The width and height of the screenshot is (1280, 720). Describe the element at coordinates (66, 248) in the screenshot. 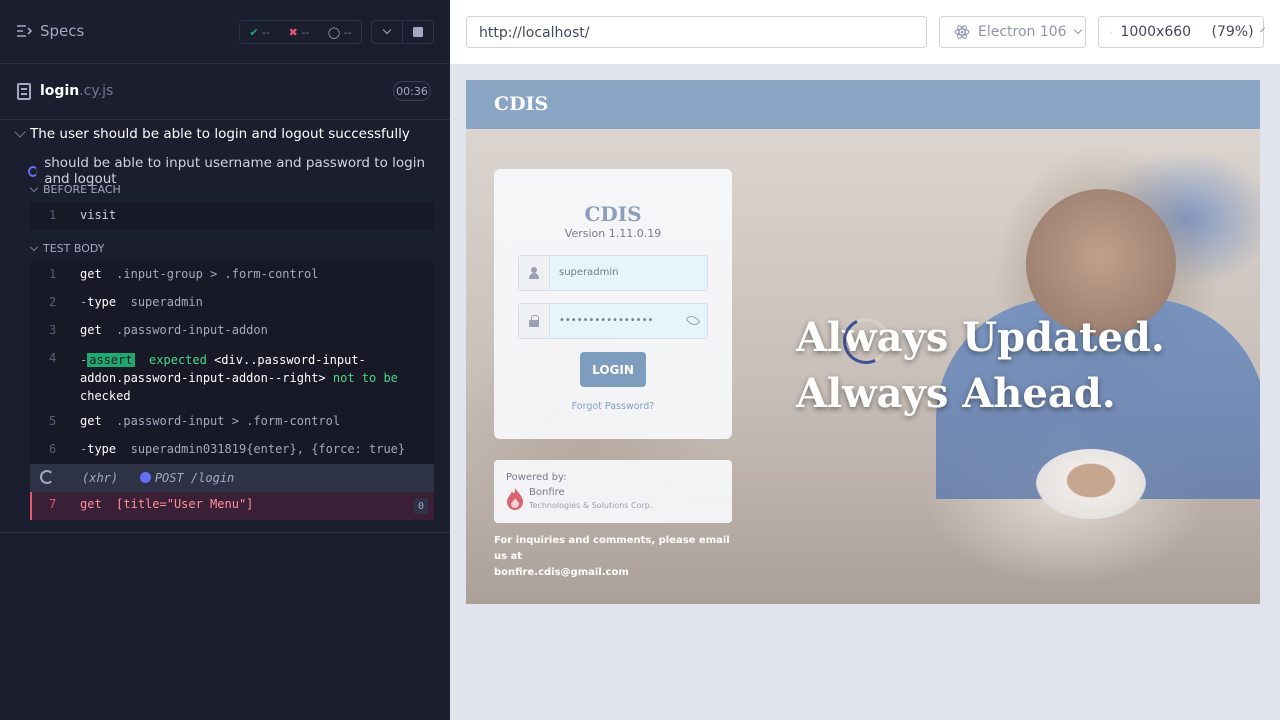

I see `hook-test-body: TEST BODY` at that location.